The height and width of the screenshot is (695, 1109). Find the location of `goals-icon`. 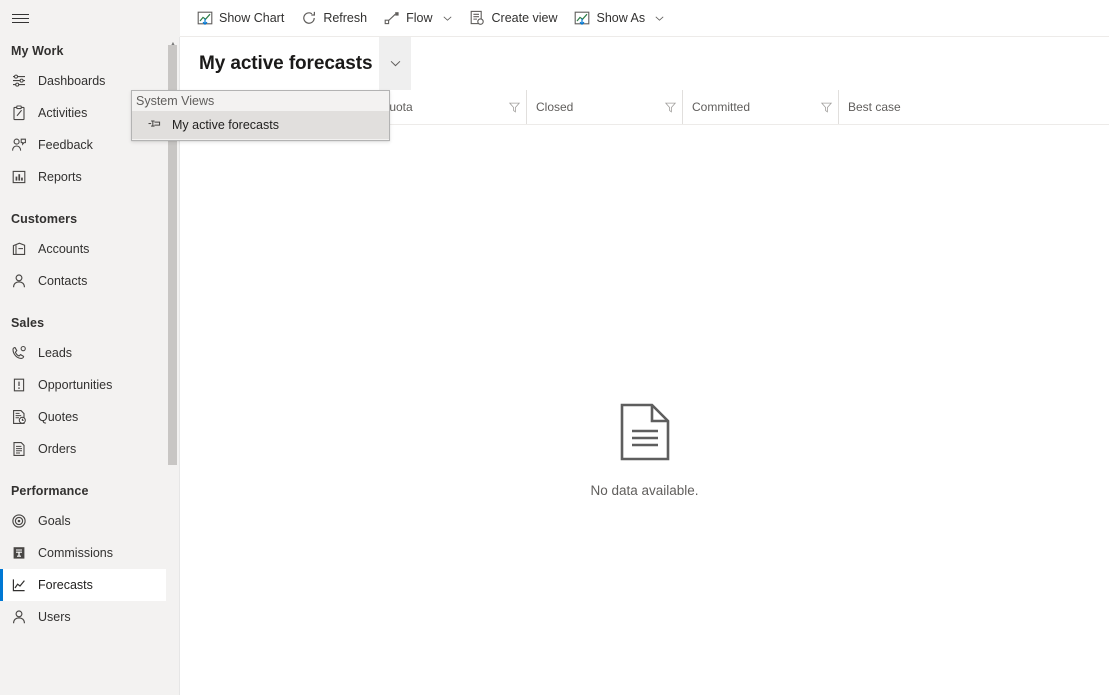

goals-icon is located at coordinates (22, 521).